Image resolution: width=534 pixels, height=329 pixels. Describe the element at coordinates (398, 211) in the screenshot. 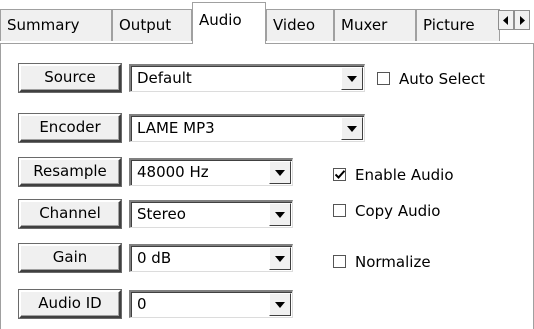

I see `copy-audio-label: Copy Audio` at that location.